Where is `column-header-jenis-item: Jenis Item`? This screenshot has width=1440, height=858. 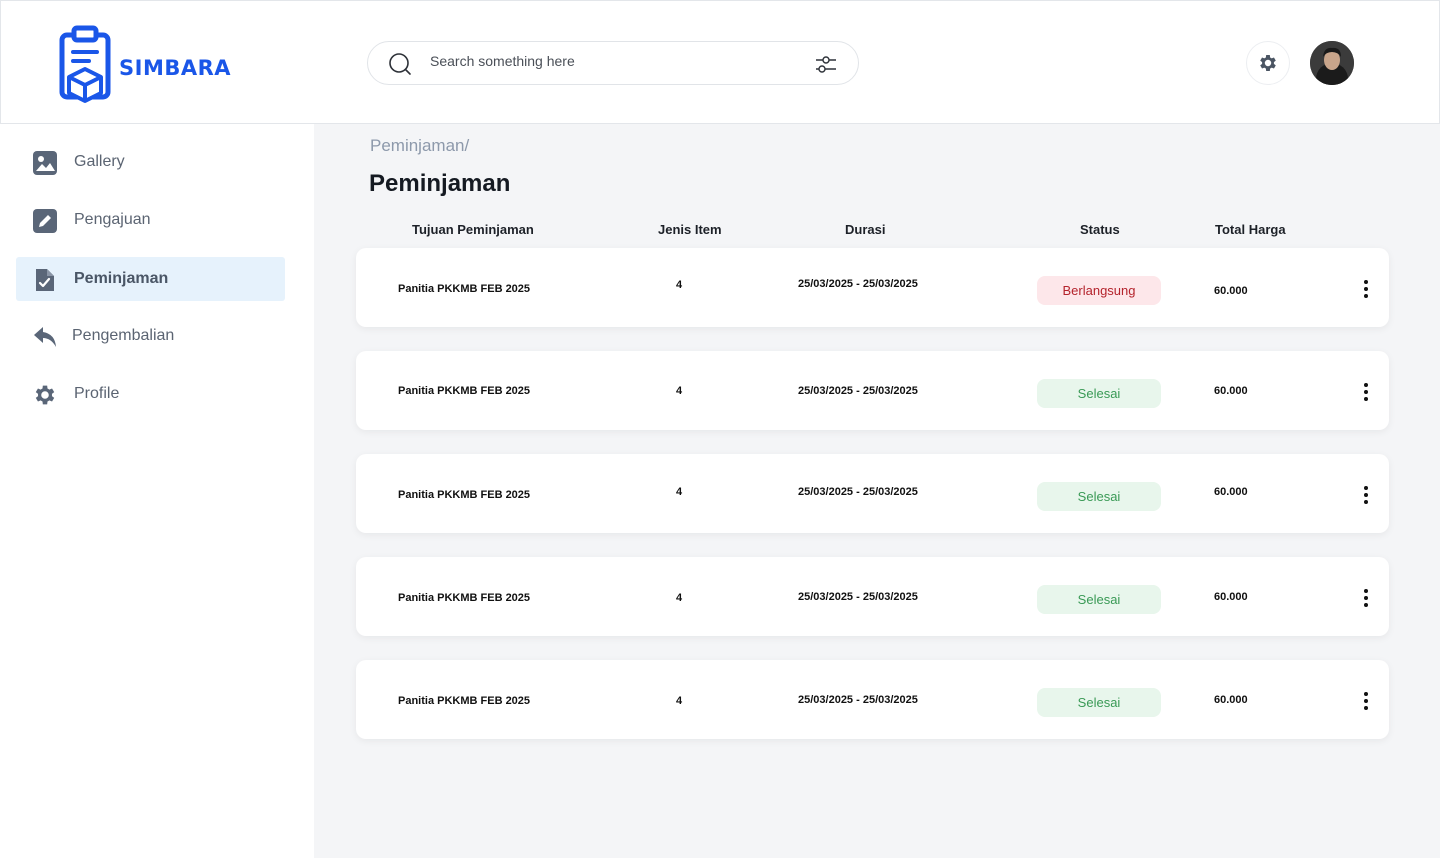 column-header-jenis-item: Jenis Item is located at coordinates (690, 229).